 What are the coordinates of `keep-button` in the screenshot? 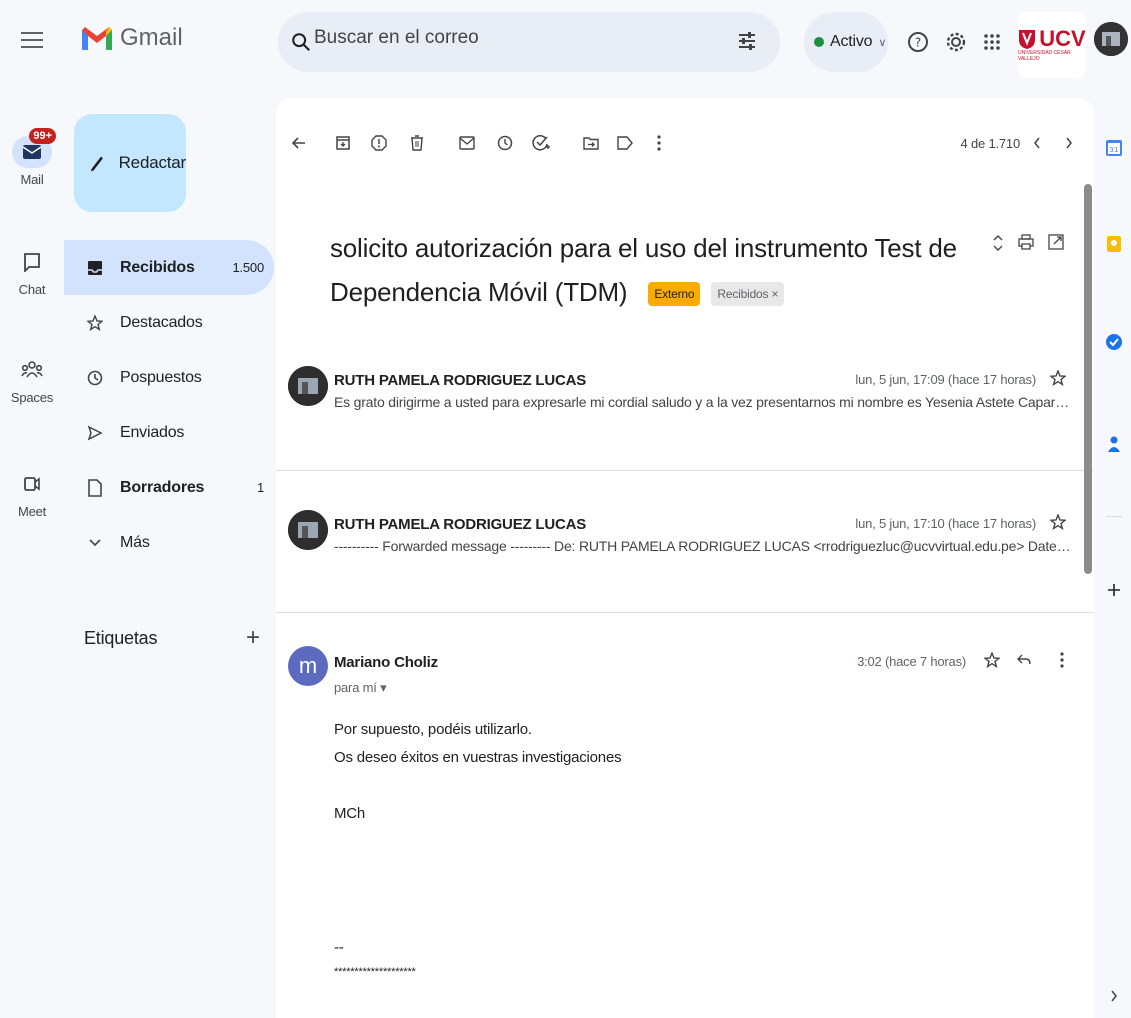 It's located at (1114, 244).